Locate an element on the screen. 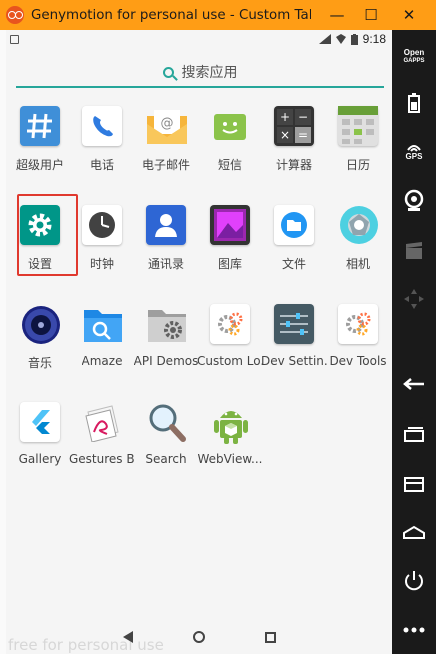  flutter-gallery-icon is located at coordinates (40, 422).